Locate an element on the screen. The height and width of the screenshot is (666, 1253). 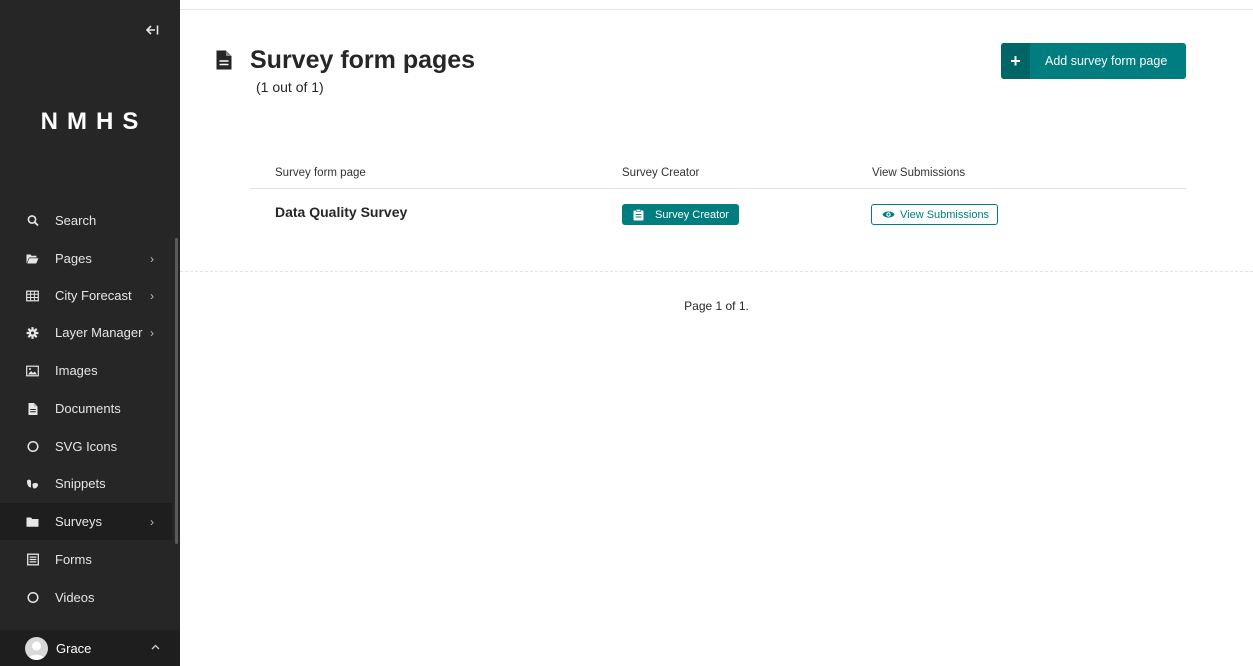
sidebar-item-svg-icons: SVG Icons is located at coordinates (86, 446).